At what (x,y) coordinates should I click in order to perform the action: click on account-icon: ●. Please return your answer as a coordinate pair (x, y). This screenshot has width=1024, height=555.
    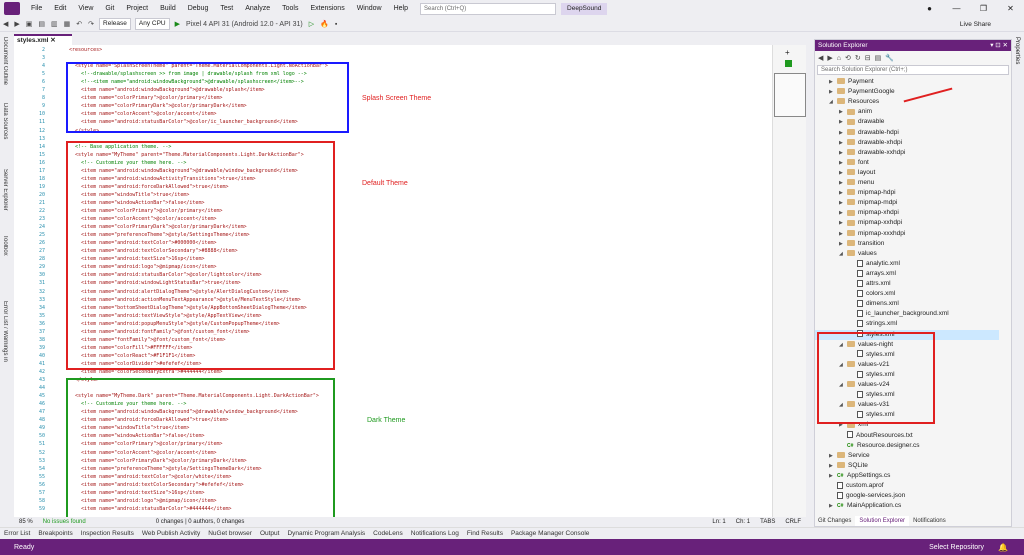
    Looking at the image, I should click on (929, 8).